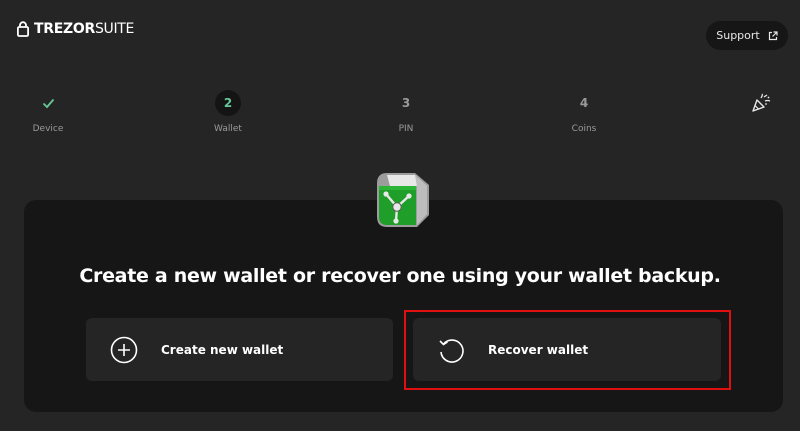 This screenshot has width=800, height=431. Describe the element at coordinates (584, 112) in the screenshot. I see `step-coins: 4 Coins` at that location.